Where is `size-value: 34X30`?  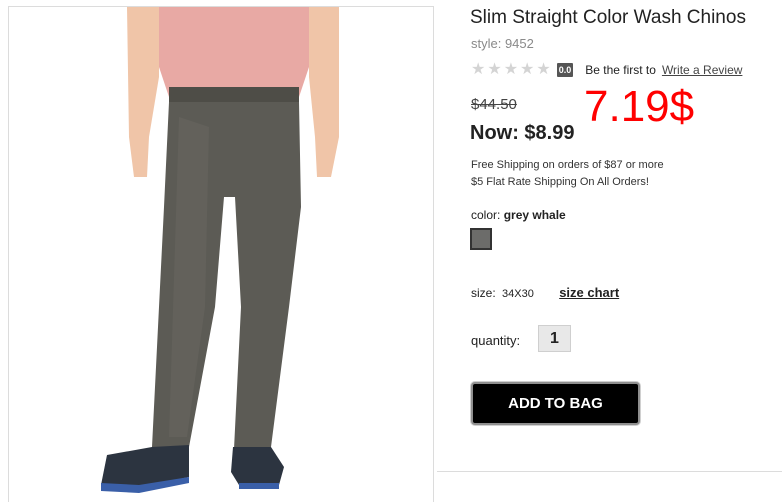 size-value: 34X30 is located at coordinates (518, 294).